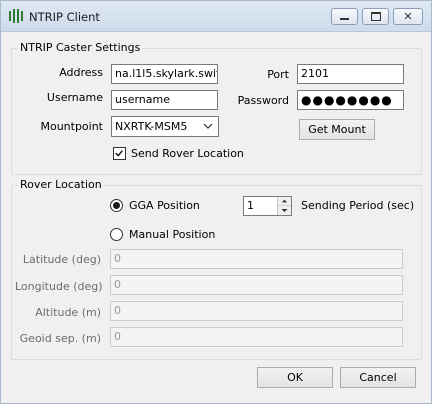 This screenshot has height=404, width=432. I want to click on maximize-button, so click(375, 16).